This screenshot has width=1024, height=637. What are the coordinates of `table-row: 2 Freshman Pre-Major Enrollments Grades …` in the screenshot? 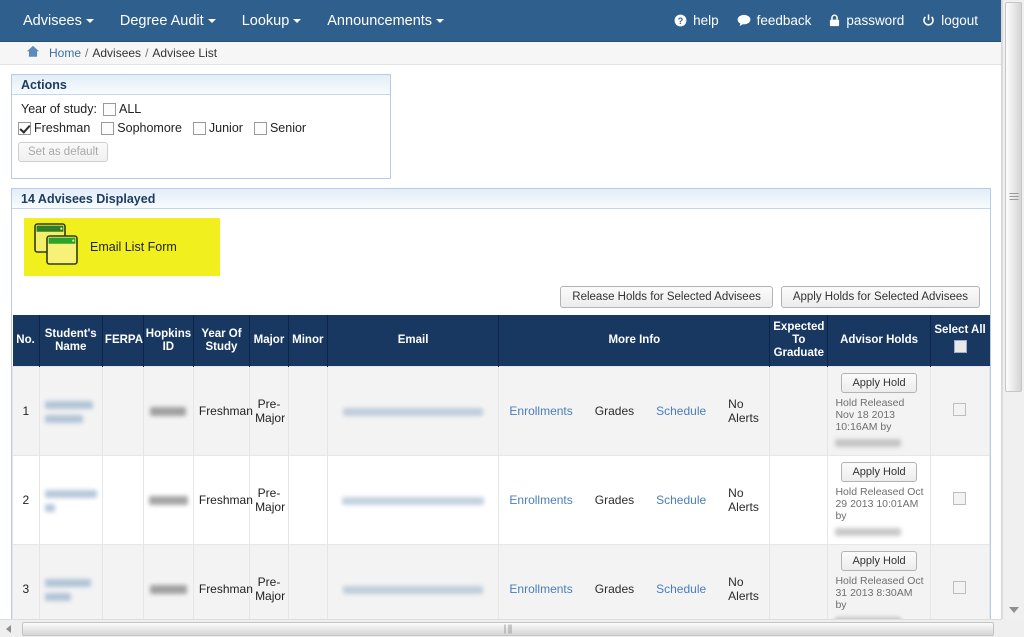 It's located at (501, 500).